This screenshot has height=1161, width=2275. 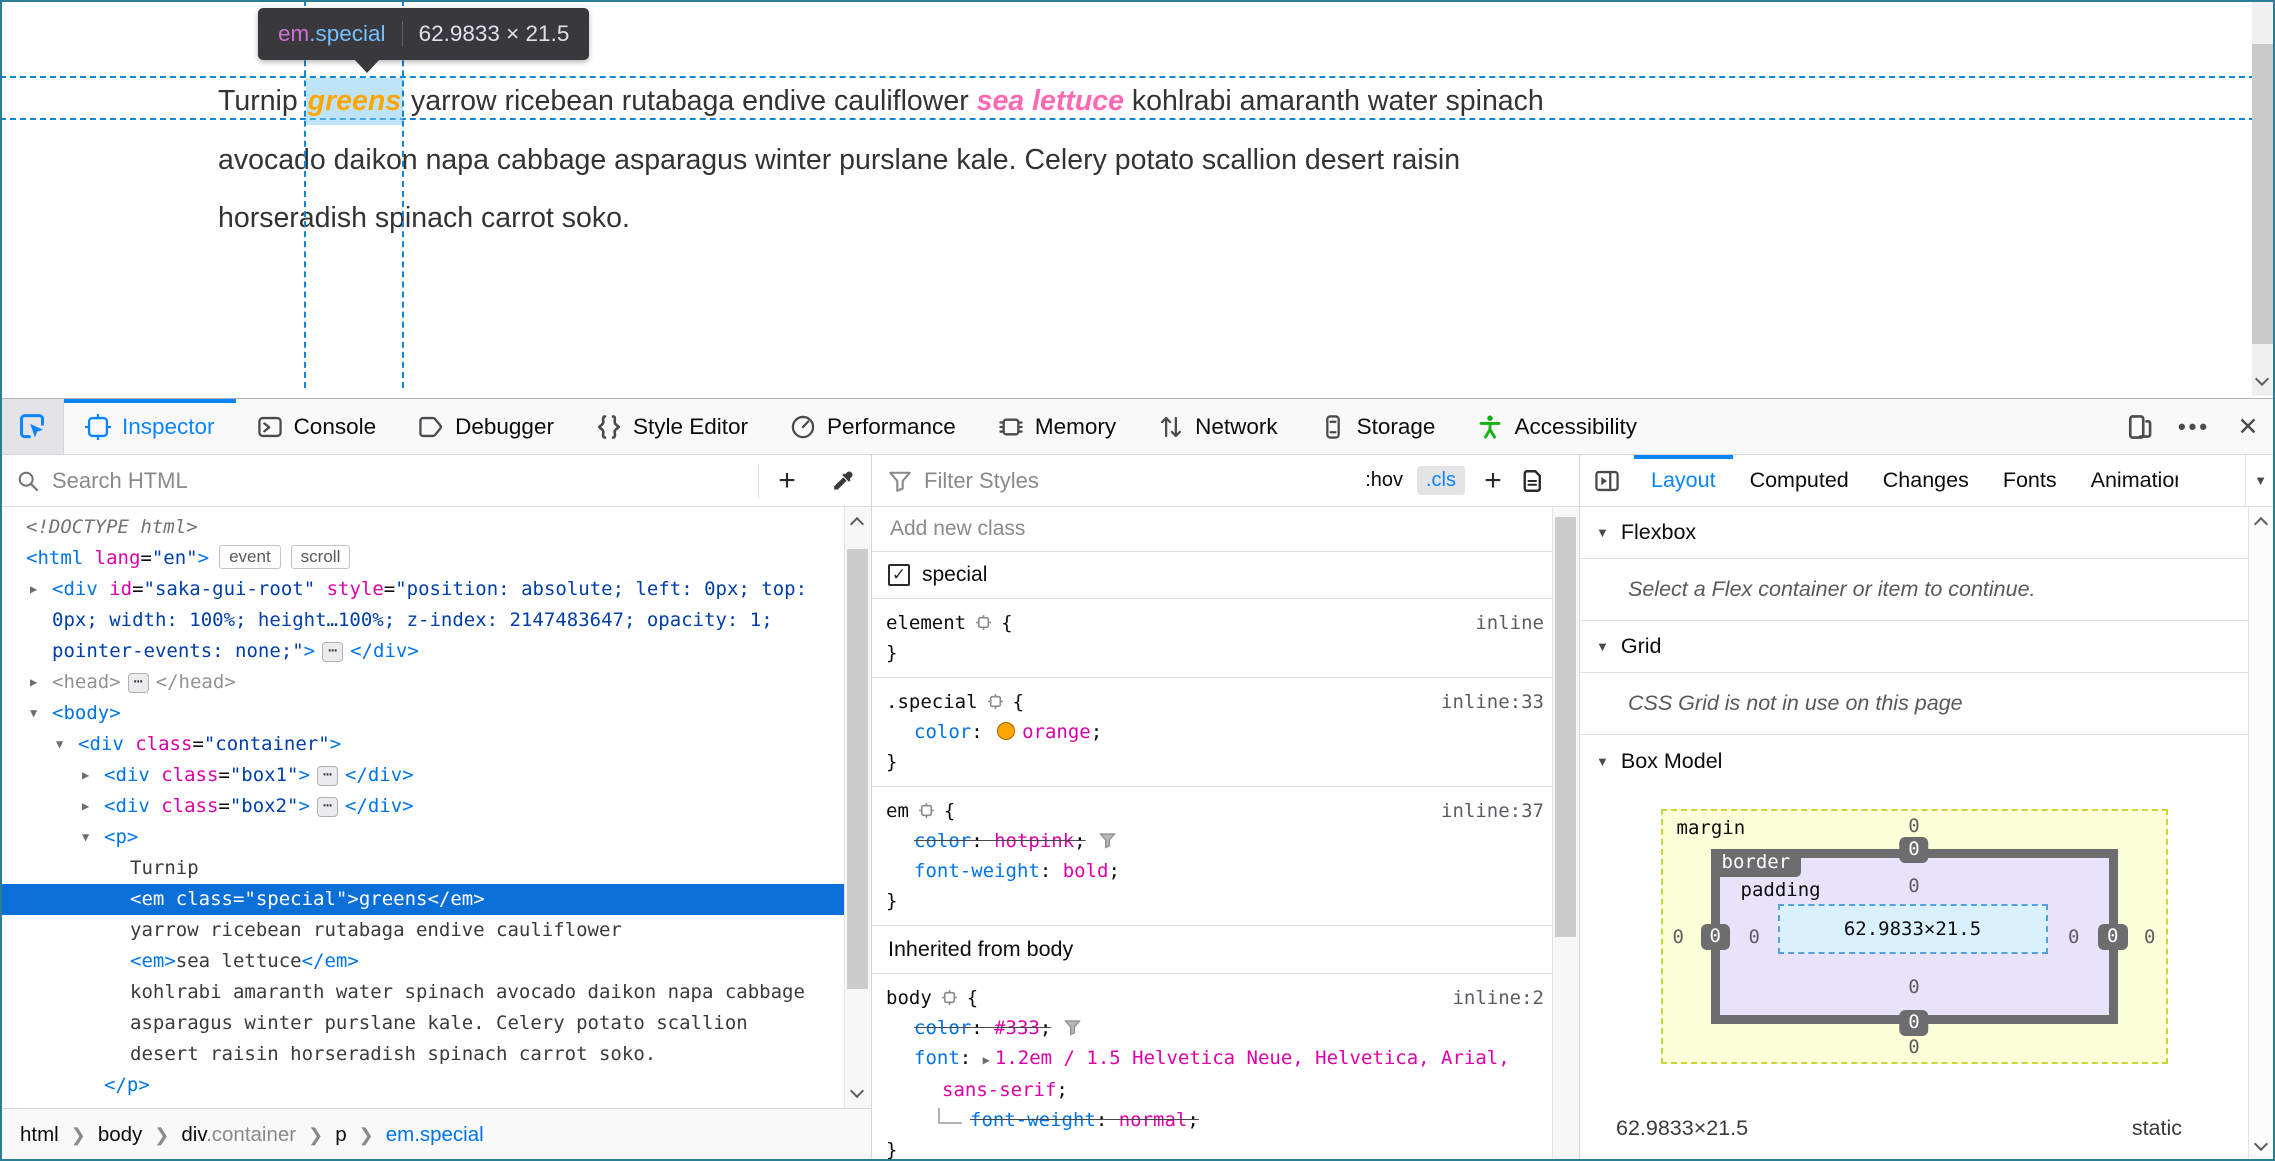 I want to click on grid-section-header: ▼ Grid, so click(x=1914, y=647).